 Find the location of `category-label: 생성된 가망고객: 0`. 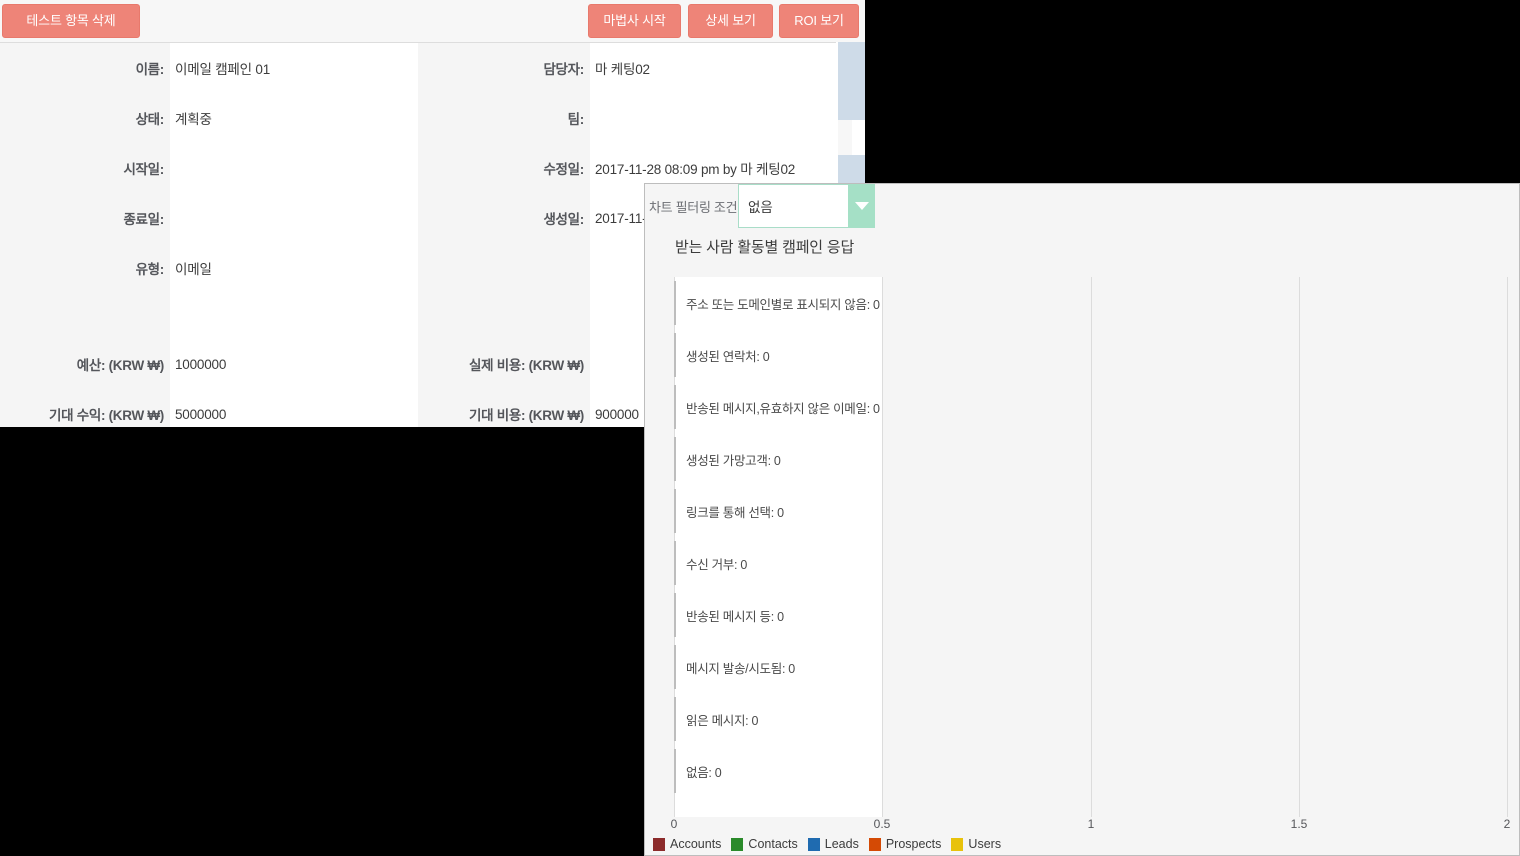

category-label: 생성된 가망고객: 0 is located at coordinates (733, 460).